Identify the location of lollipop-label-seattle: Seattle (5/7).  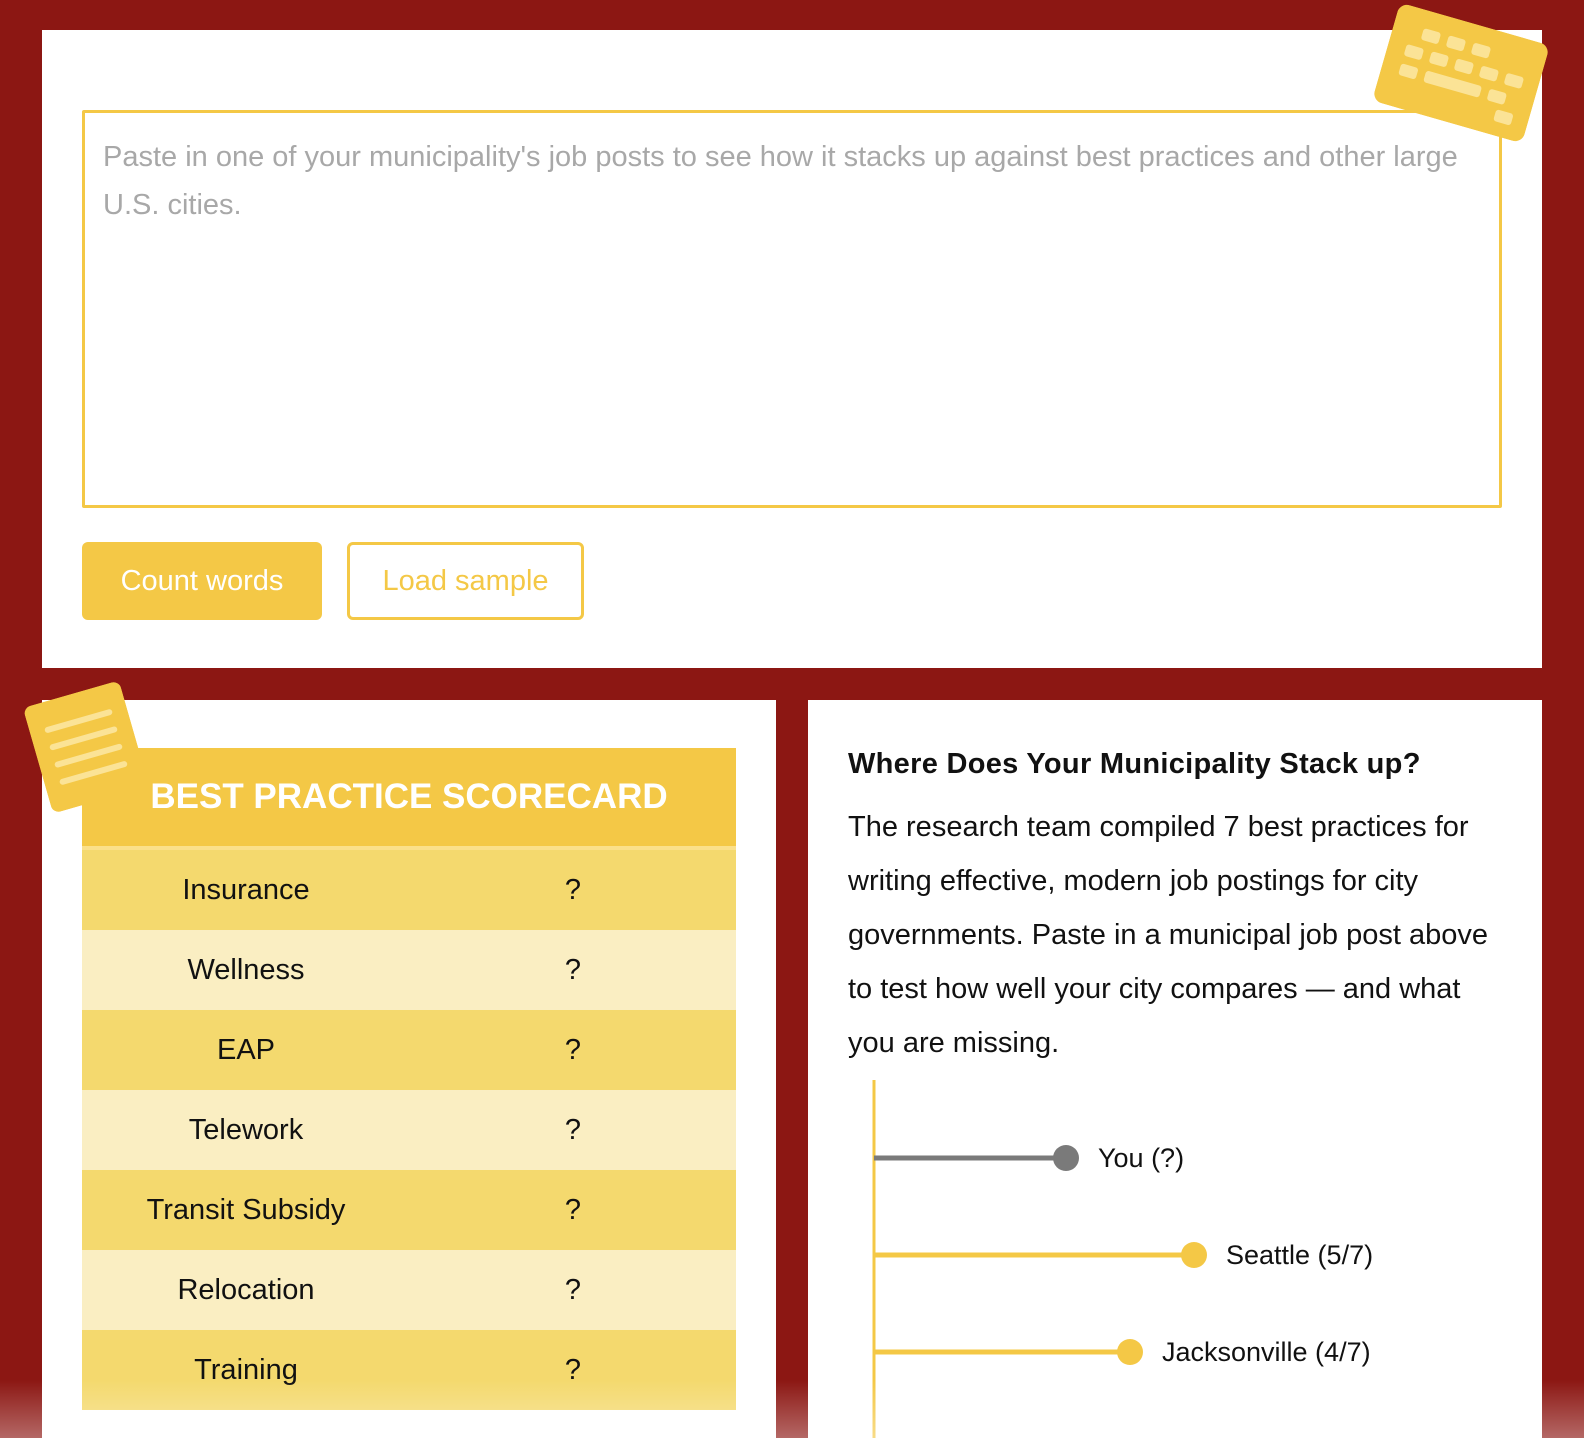
(1299, 1255).